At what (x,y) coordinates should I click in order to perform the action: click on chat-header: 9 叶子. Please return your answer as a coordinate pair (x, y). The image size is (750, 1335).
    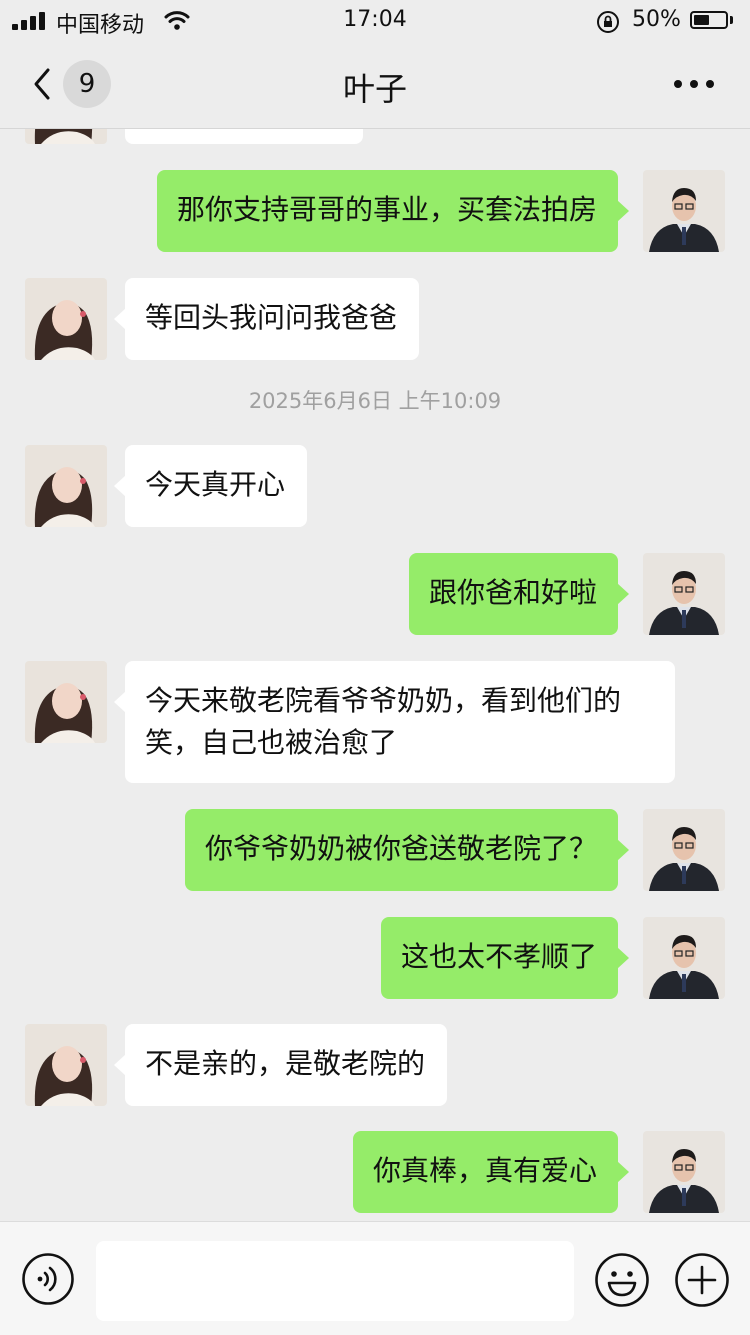
    Looking at the image, I should click on (375, 86).